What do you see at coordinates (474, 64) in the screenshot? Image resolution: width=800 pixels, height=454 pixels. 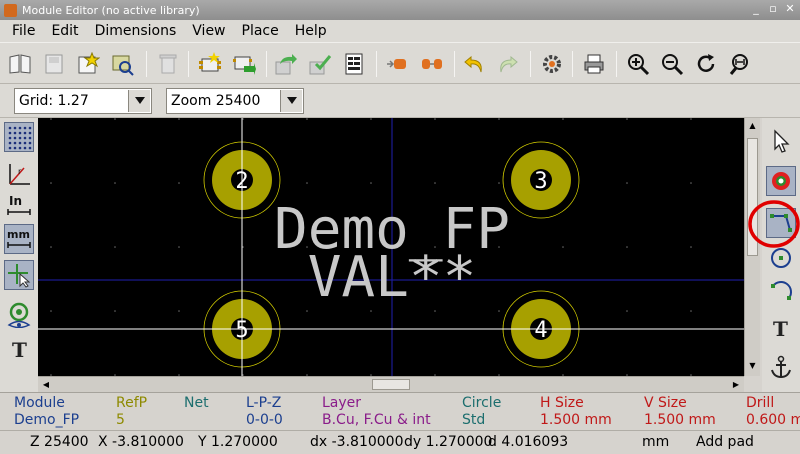 I see `undo-button` at bounding box center [474, 64].